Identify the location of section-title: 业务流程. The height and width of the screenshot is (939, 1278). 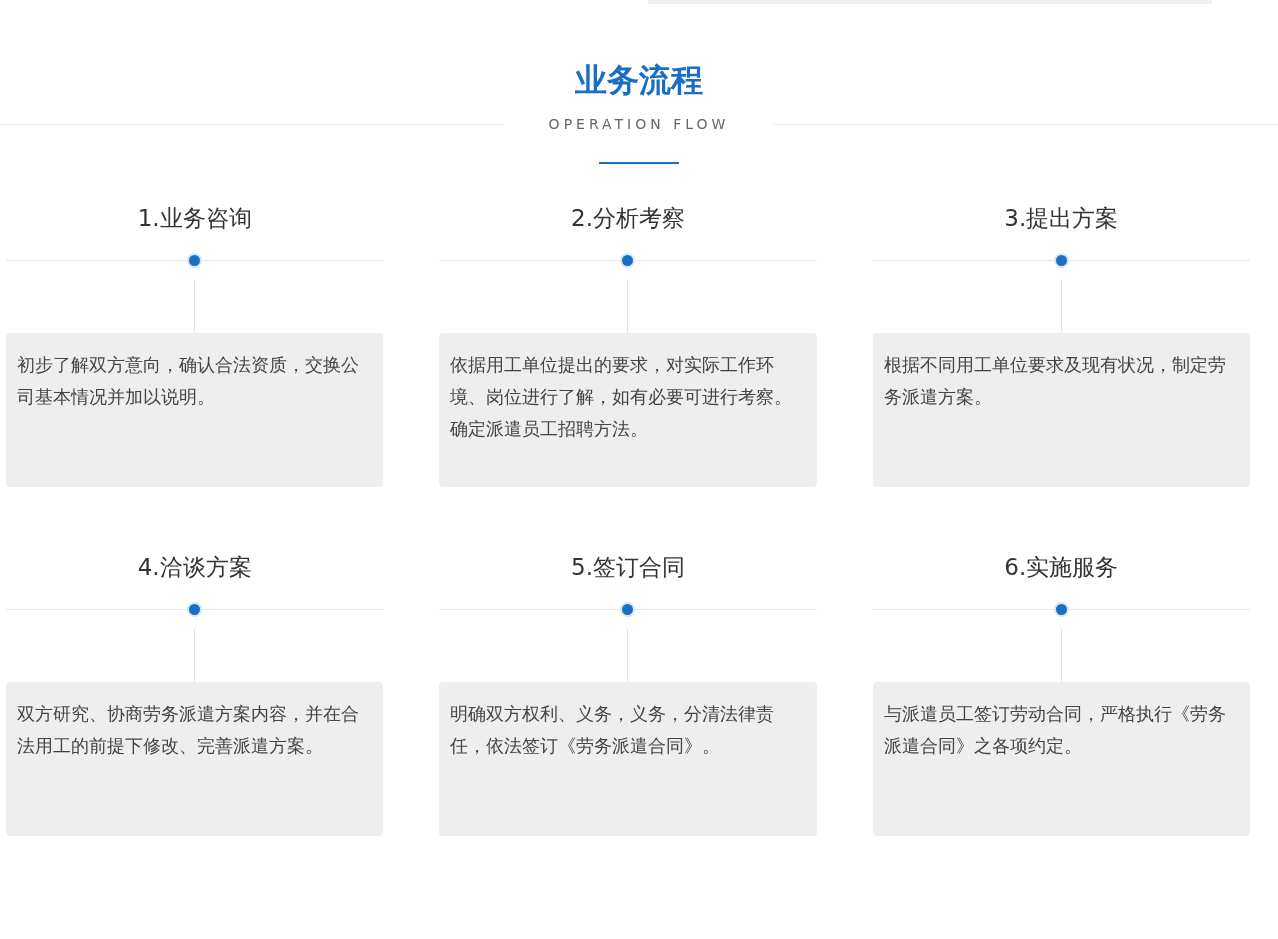
(639, 80).